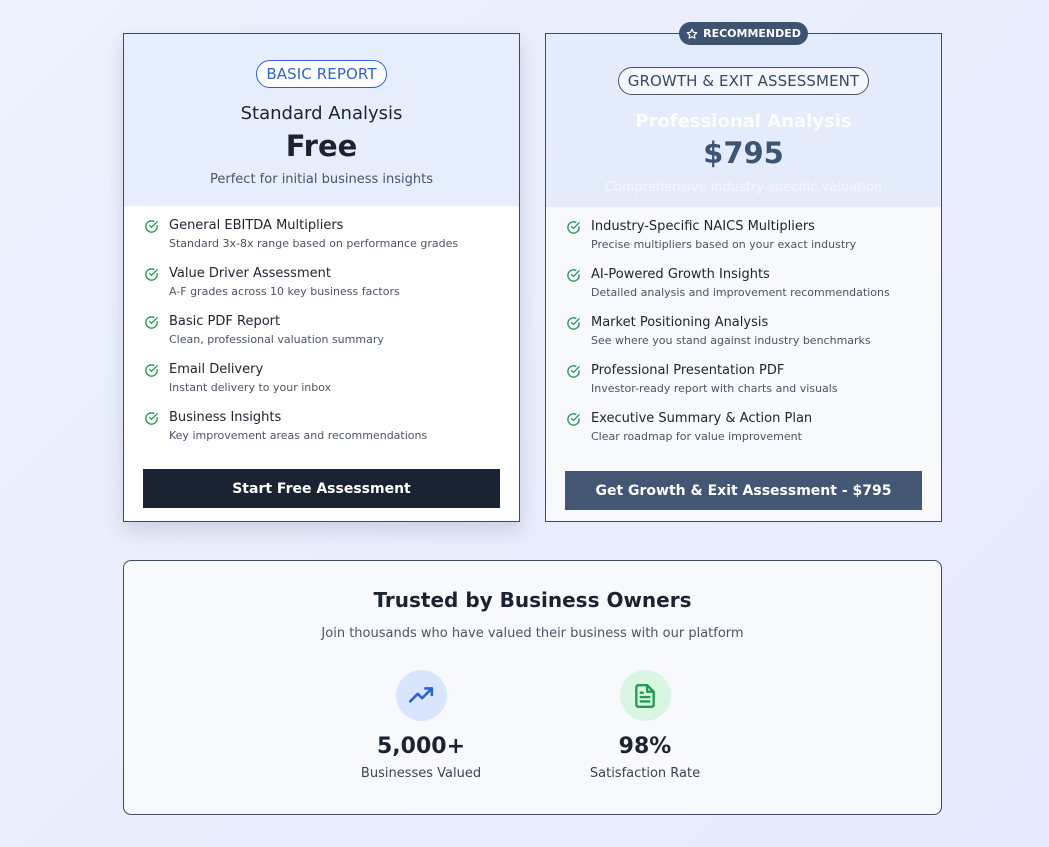 The height and width of the screenshot is (847, 1049). I want to click on stat-businesses-valued: 5,000+ Businesses Valued, so click(421, 725).